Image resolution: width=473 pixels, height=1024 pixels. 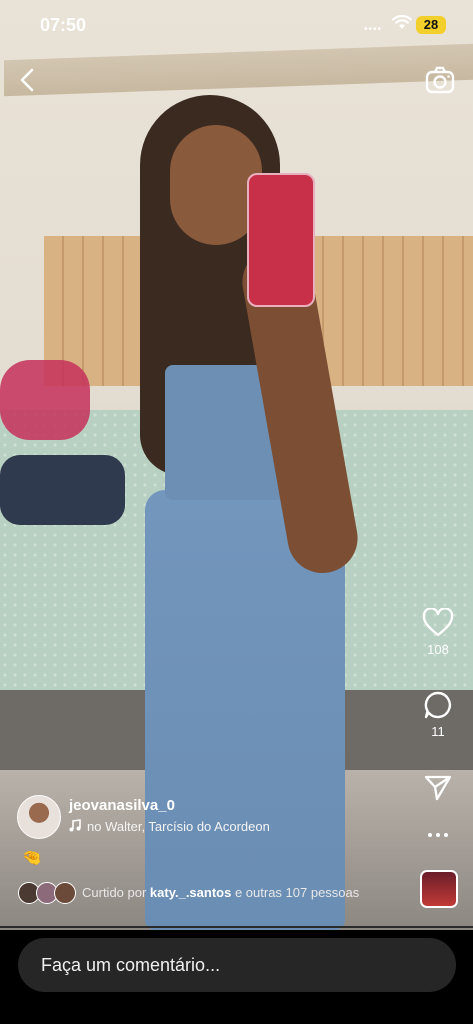 What do you see at coordinates (431, 25) in the screenshot?
I see `battery-indicator: 28` at bounding box center [431, 25].